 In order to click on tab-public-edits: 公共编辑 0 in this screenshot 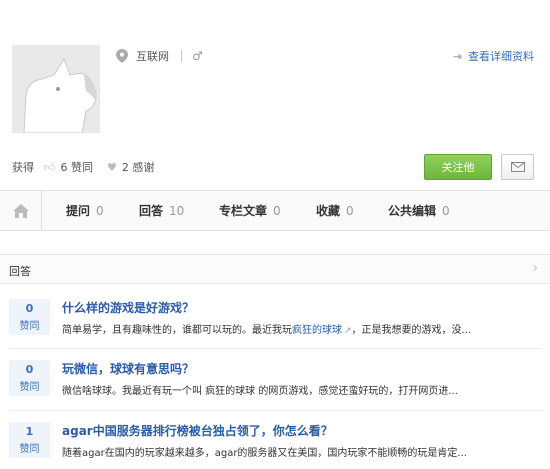, I will do `click(419, 210)`.